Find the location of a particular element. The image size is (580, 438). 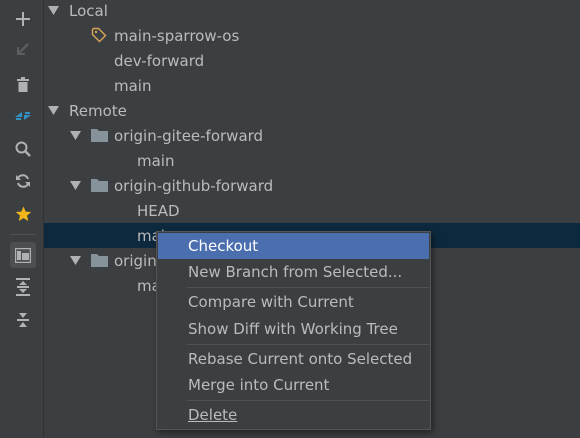

plus-icon is located at coordinates (23, 19).